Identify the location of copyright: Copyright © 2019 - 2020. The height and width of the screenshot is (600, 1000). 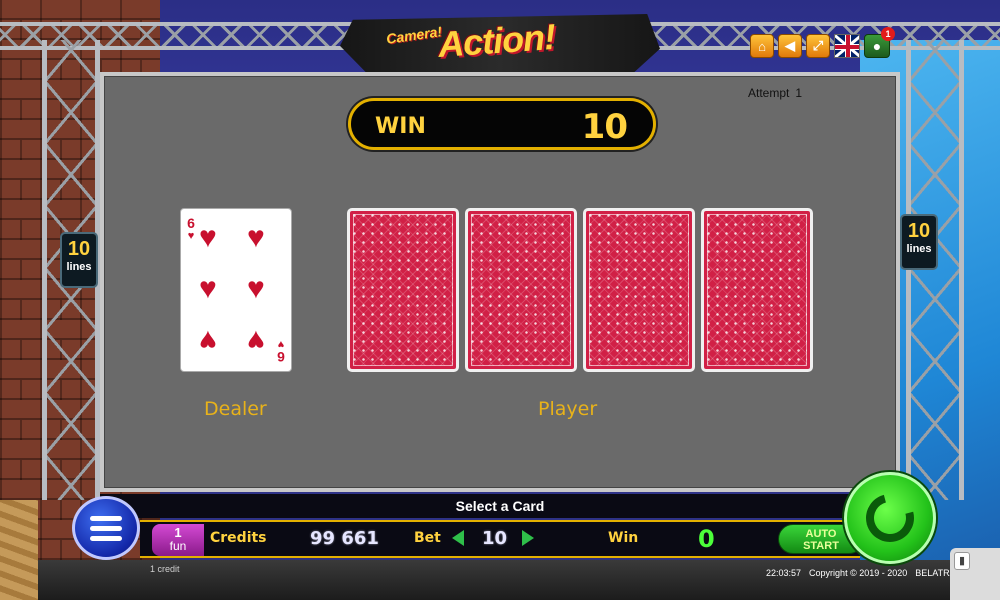
(858, 573).